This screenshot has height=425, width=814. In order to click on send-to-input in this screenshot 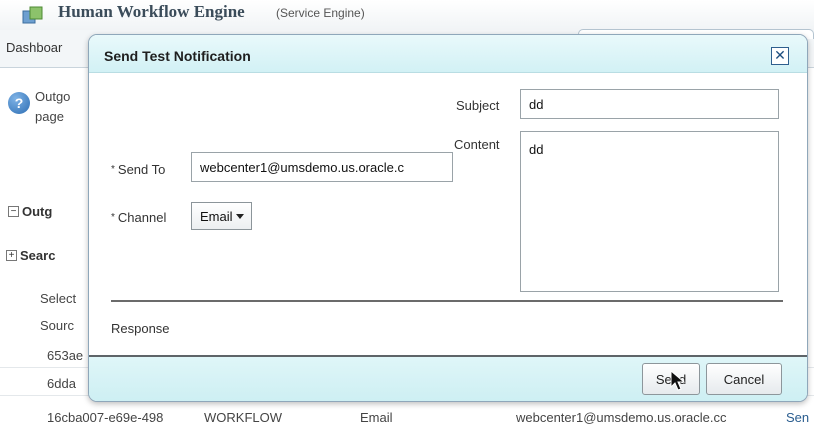, I will do `click(322, 167)`.